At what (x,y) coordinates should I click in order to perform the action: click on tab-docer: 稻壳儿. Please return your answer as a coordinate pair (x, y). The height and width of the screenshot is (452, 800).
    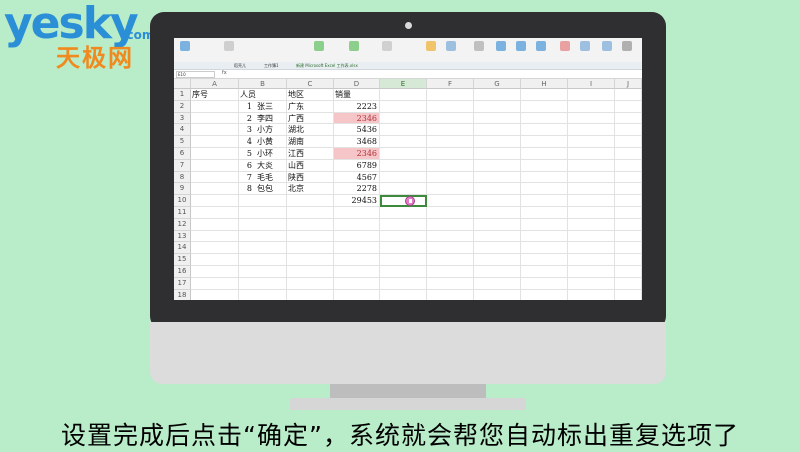
    Looking at the image, I should click on (240, 66).